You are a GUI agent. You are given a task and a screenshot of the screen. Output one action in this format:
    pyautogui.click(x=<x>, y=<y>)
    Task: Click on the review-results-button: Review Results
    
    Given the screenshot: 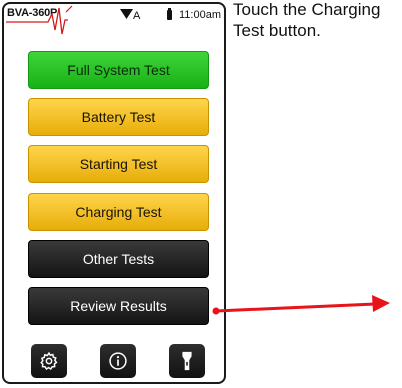 What is the action you would take?
    pyautogui.click(x=118, y=306)
    